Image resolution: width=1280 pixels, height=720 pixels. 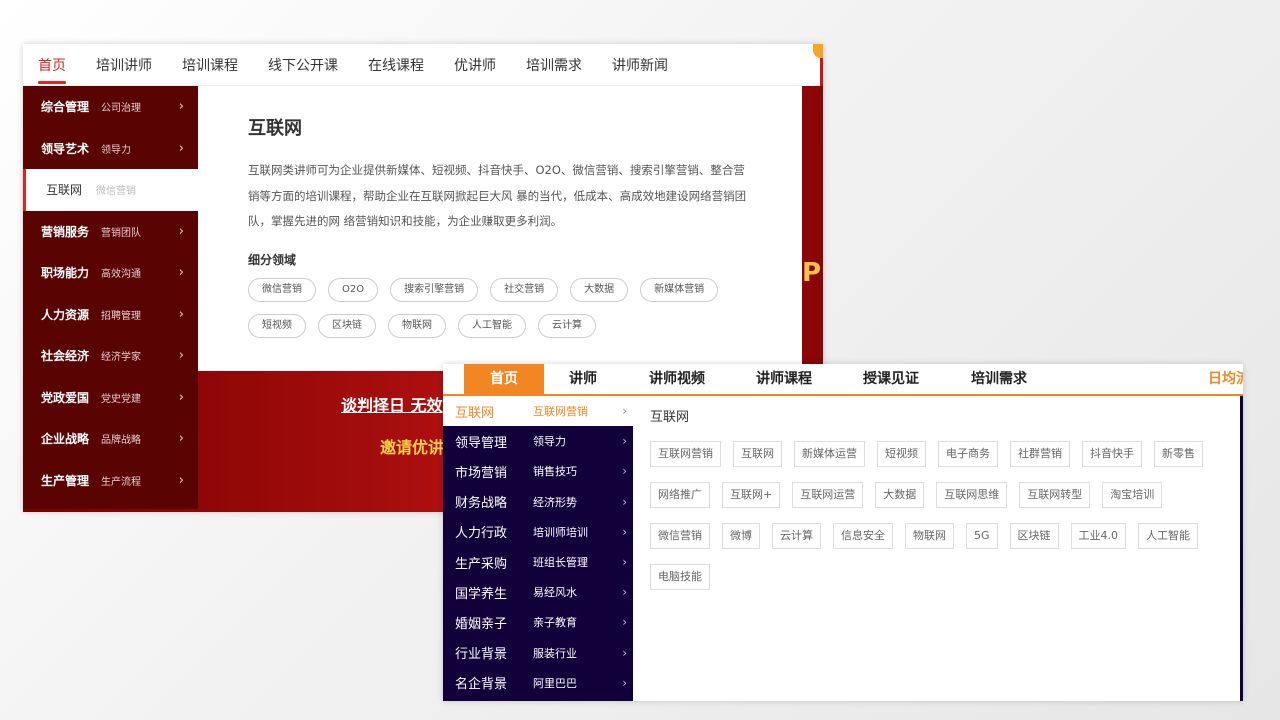 I want to click on tag: 互联网思维, so click(x=972, y=495).